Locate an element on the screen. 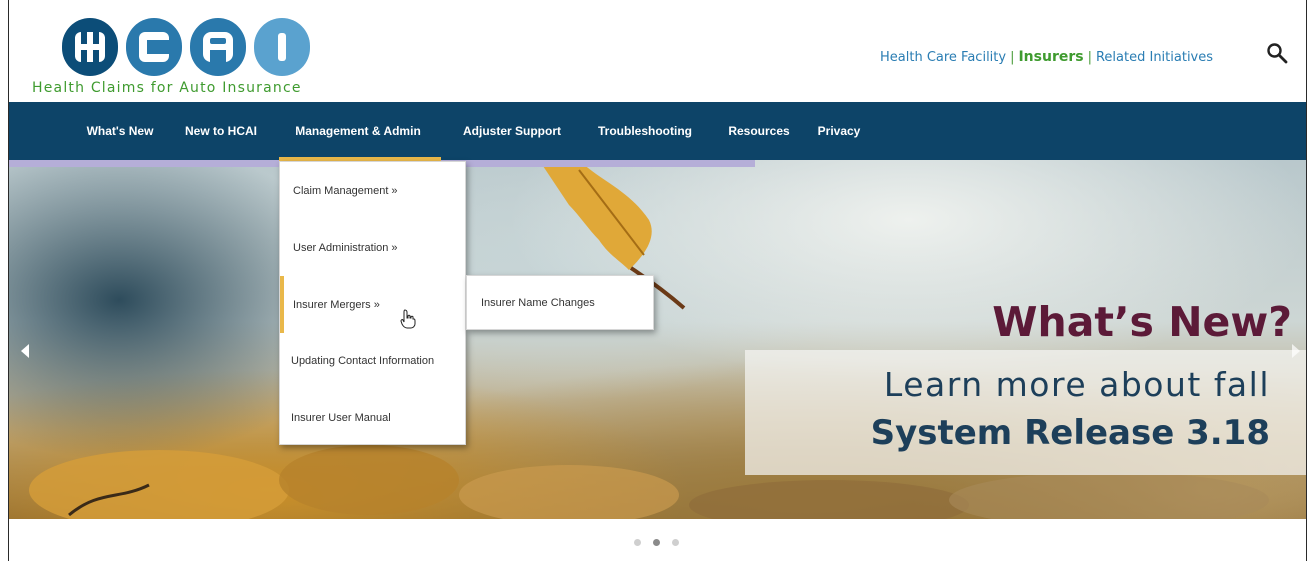 This screenshot has height=561, width=1309. menu-item-claim-management: Claim Management » is located at coordinates (372, 190).